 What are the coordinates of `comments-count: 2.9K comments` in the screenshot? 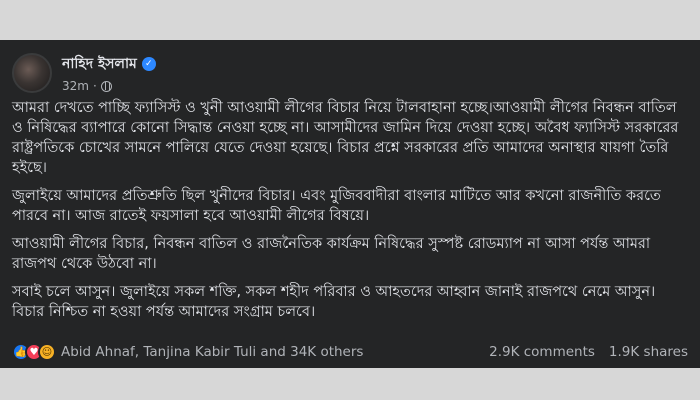 It's located at (542, 352).